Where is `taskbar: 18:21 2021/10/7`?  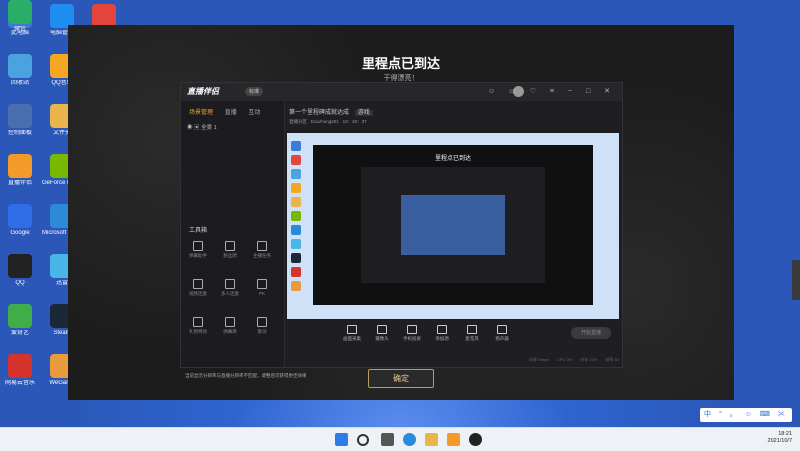 taskbar: 18:21 2021/10/7 is located at coordinates (400, 439).